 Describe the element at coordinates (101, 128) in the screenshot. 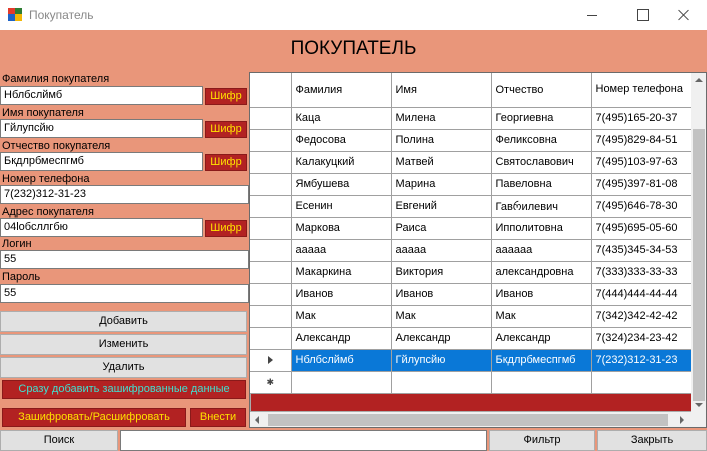

I see `first-name-field: Гйлупсйю` at that location.